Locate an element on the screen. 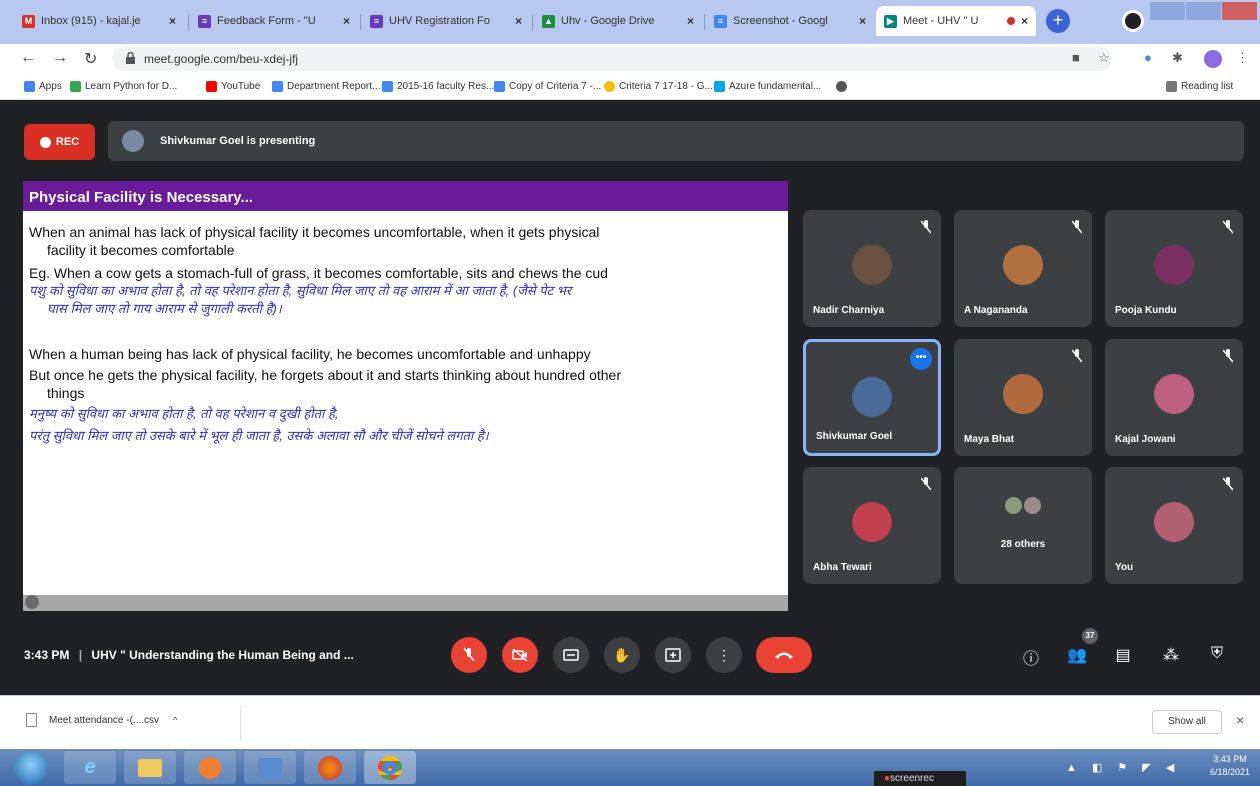 The image size is (1260, 786). recording-button: REC is located at coordinates (59, 142).